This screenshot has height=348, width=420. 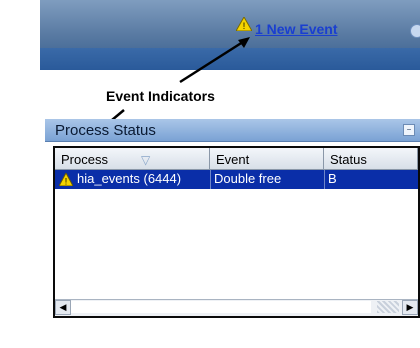 I want to click on cell-status: B, so click(x=332, y=178).